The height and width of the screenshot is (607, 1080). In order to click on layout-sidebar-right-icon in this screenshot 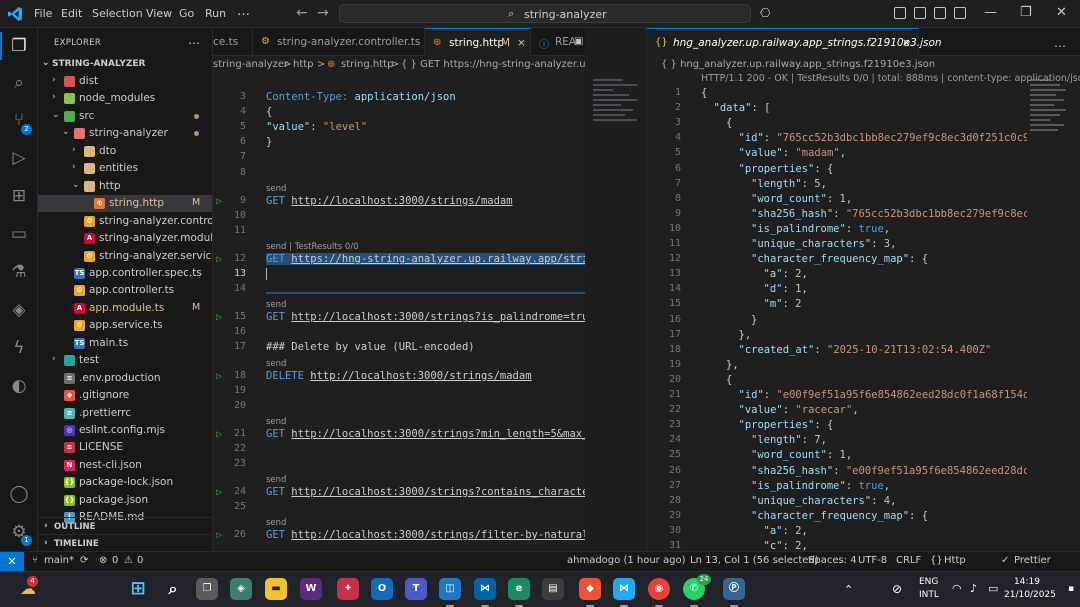, I will do `click(940, 13)`.